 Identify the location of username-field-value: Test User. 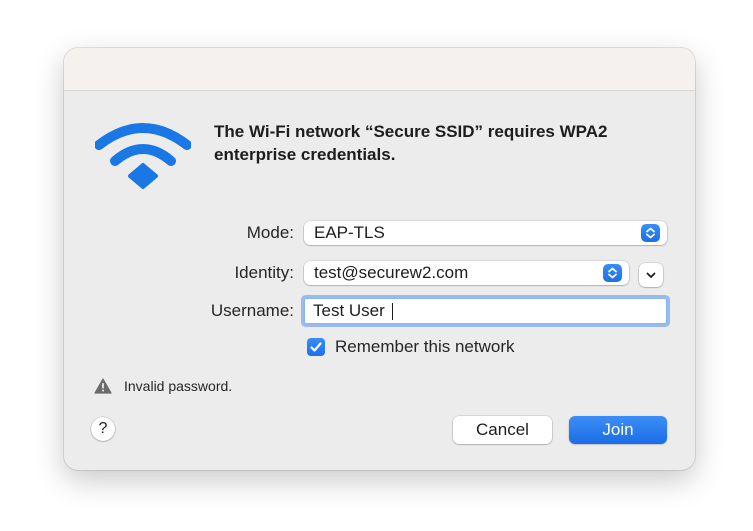
(349, 310).